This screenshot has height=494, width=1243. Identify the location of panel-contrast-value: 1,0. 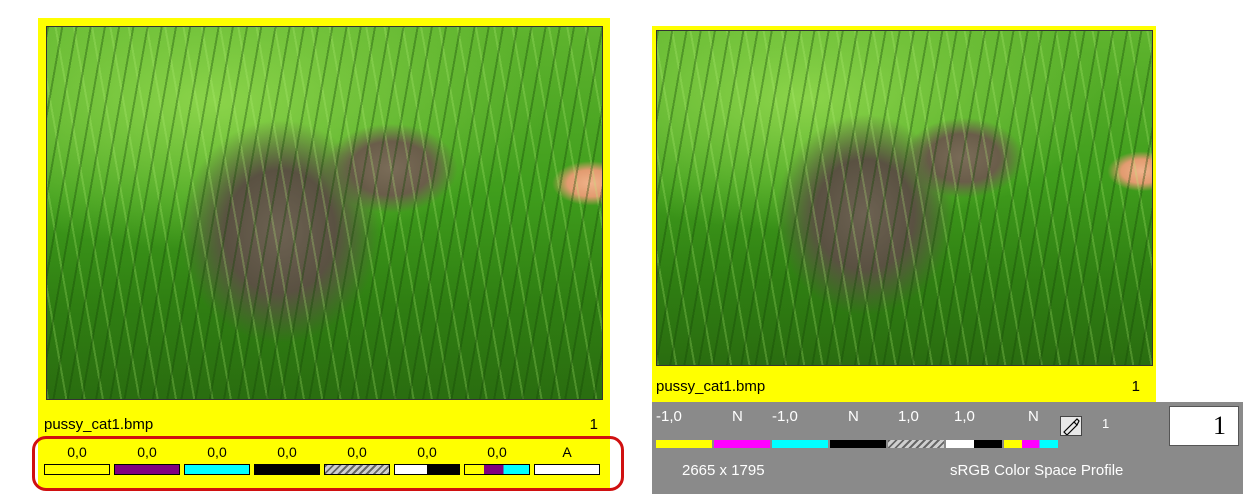
(964, 416).